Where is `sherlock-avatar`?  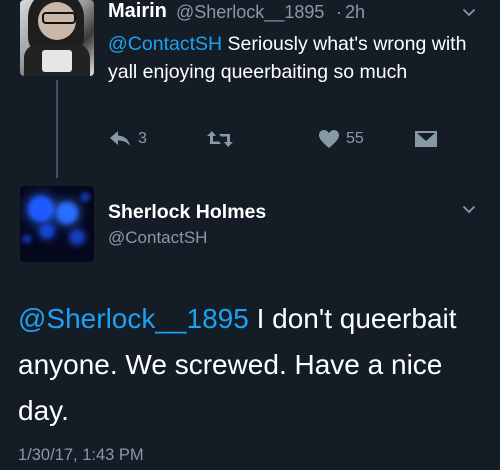
sherlock-avatar is located at coordinates (57, 224).